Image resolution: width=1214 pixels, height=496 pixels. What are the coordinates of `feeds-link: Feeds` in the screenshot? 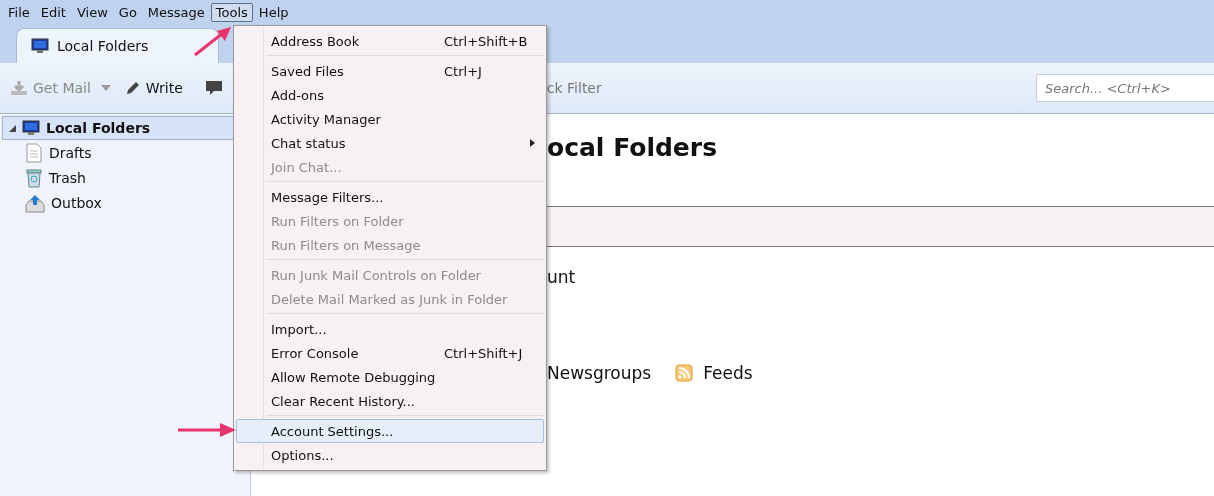 It's located at (728, 373).